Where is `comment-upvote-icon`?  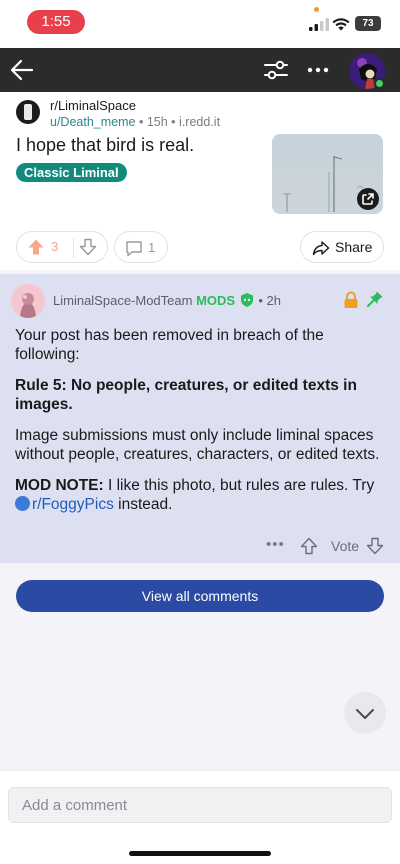
comment-upvote-icon is located at coordinates (309, 546).